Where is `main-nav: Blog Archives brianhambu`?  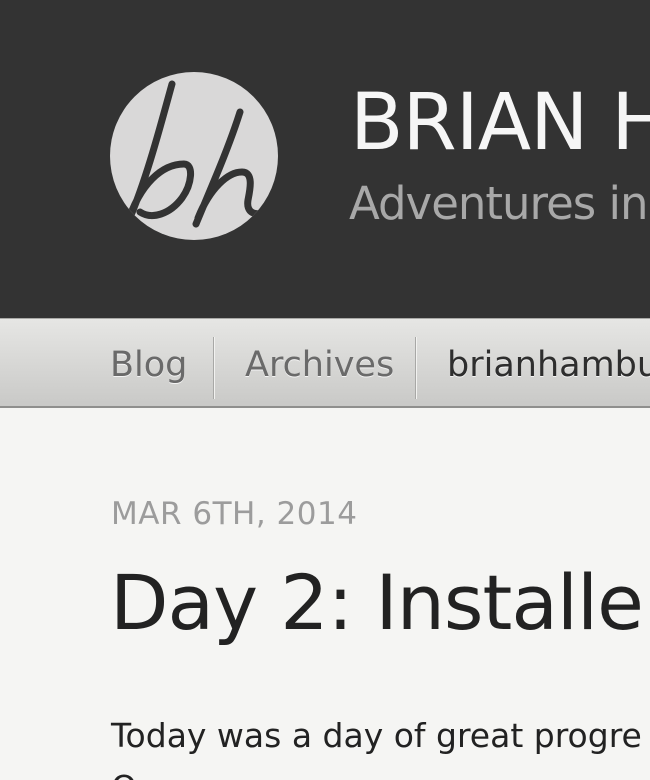
main-nav: Blog Archives brianhambu is located at coordinates (325, 363).